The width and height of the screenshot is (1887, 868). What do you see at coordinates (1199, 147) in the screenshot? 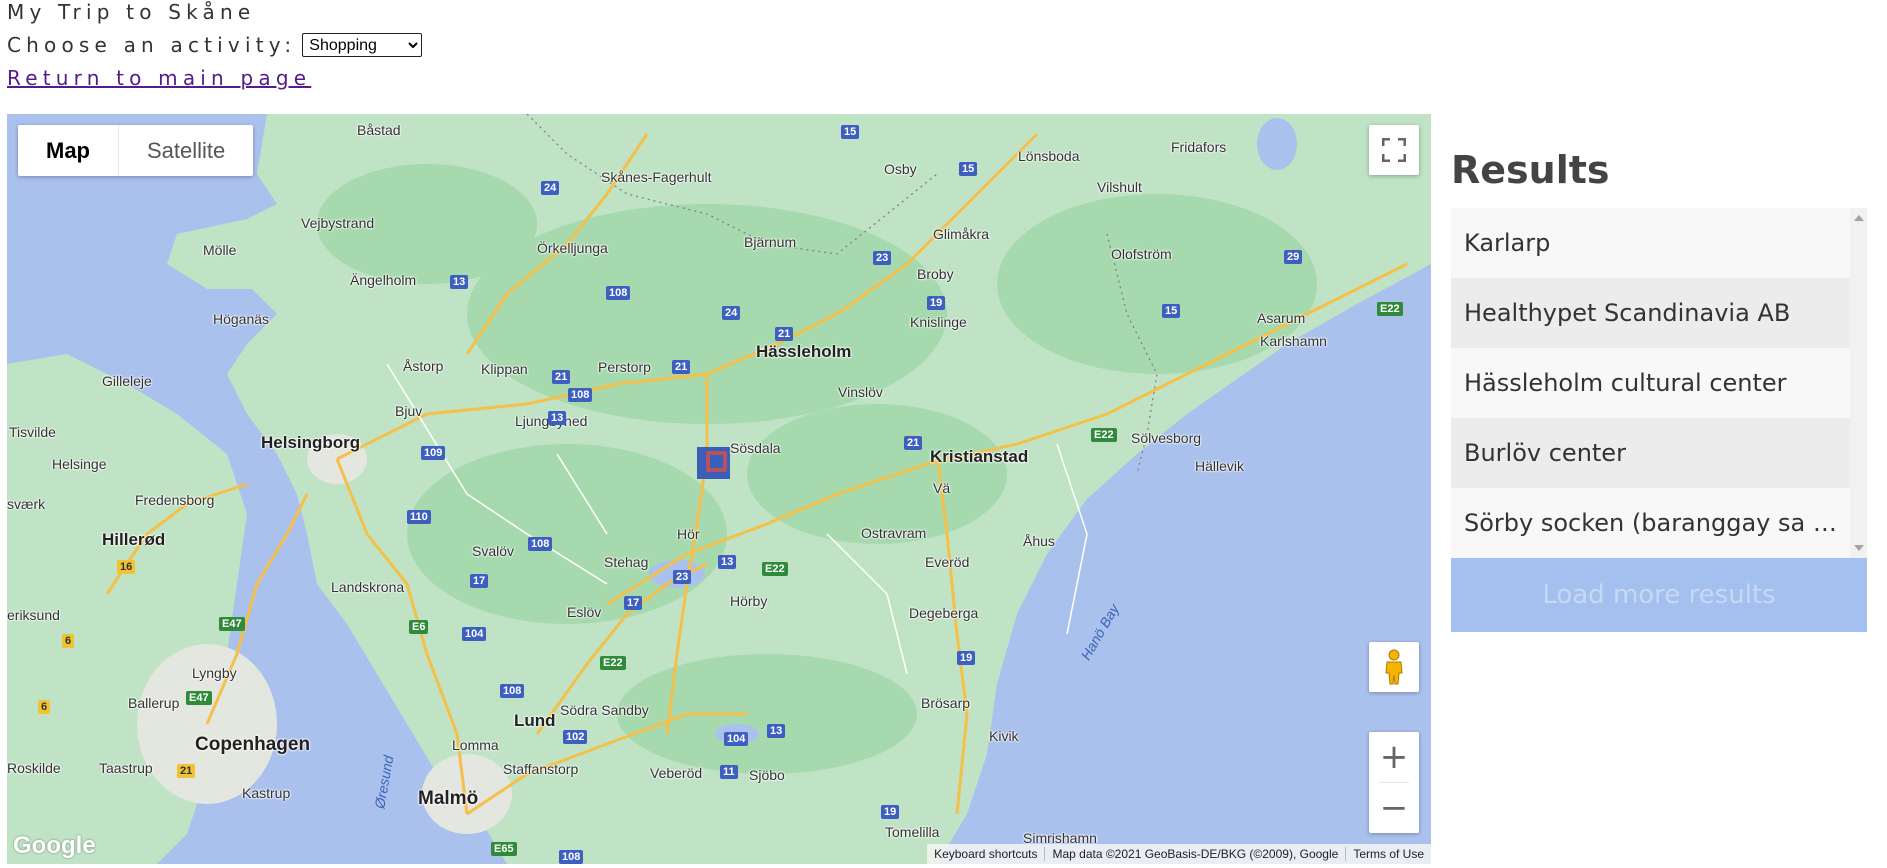
I see `place-label: Fridafors` at bounding box center [1199, 147].